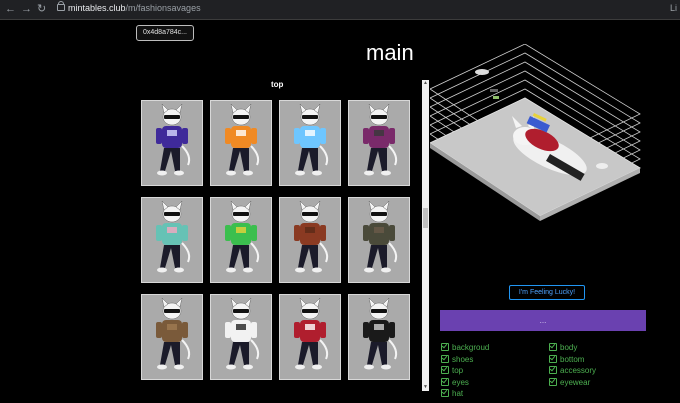 The image size is (680, 403). Describe the element at coordinates (463, 359) in the screenshot. I see `checkbox-label: shoes` at that location.